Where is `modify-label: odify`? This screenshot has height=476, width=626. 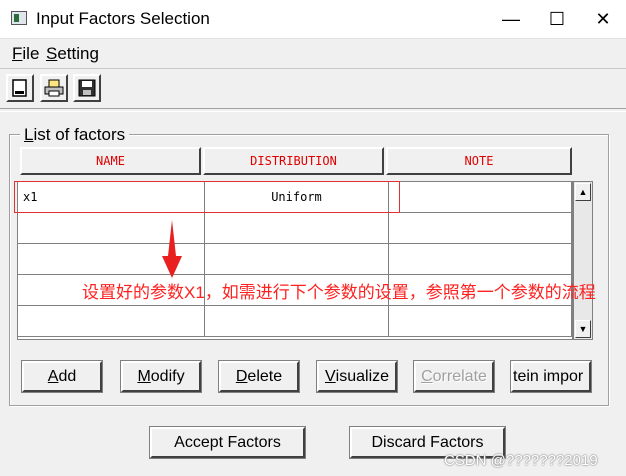
modify-label: odify is located at coordinates (167, 376).